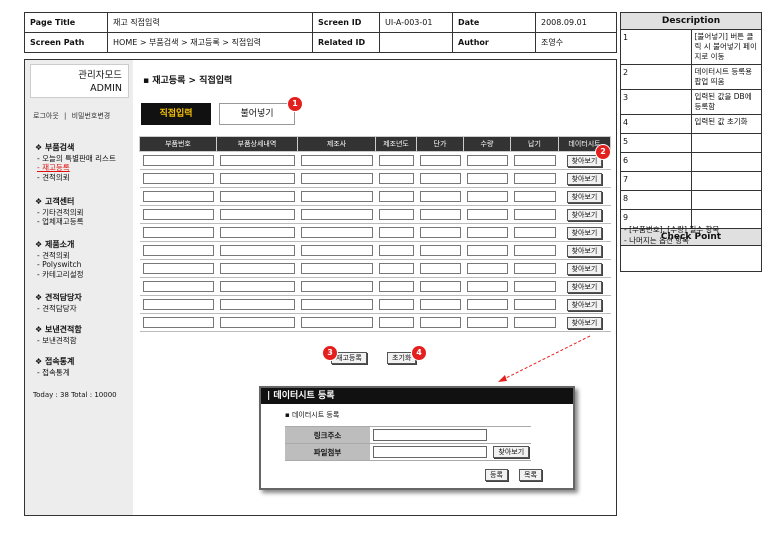 Image resolution: width=780 pixels, height=540 pixels. I want to click on popup-register-button: 등록, so click(496, 475).